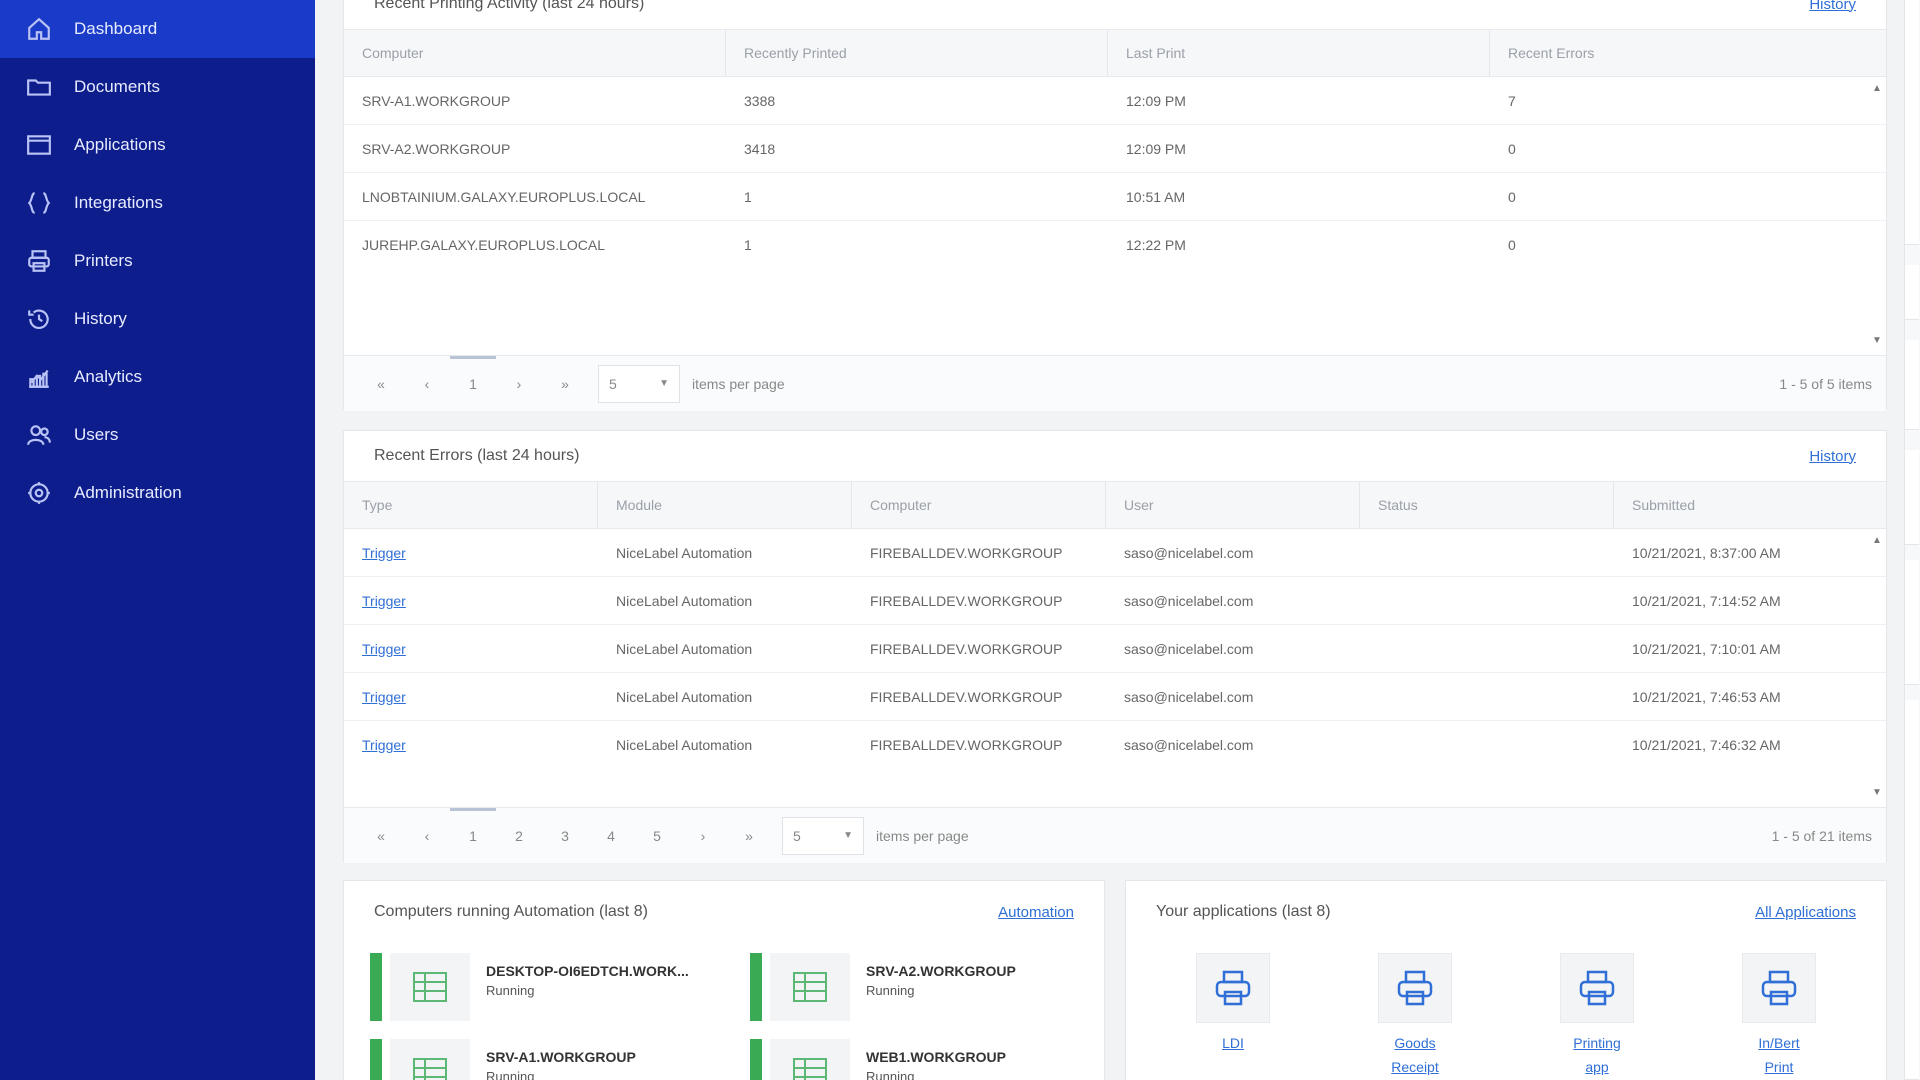 The width and height of the screenshot is (1920, 1080). I want to click on application-tile: Goods Receipt, so click(1415, 1016).